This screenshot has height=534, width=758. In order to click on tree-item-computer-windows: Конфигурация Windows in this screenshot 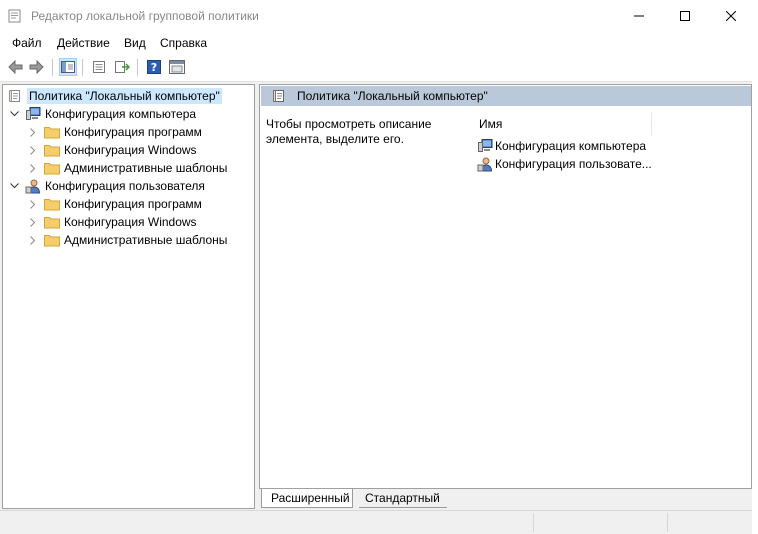, I will do `click(112, 150)`.